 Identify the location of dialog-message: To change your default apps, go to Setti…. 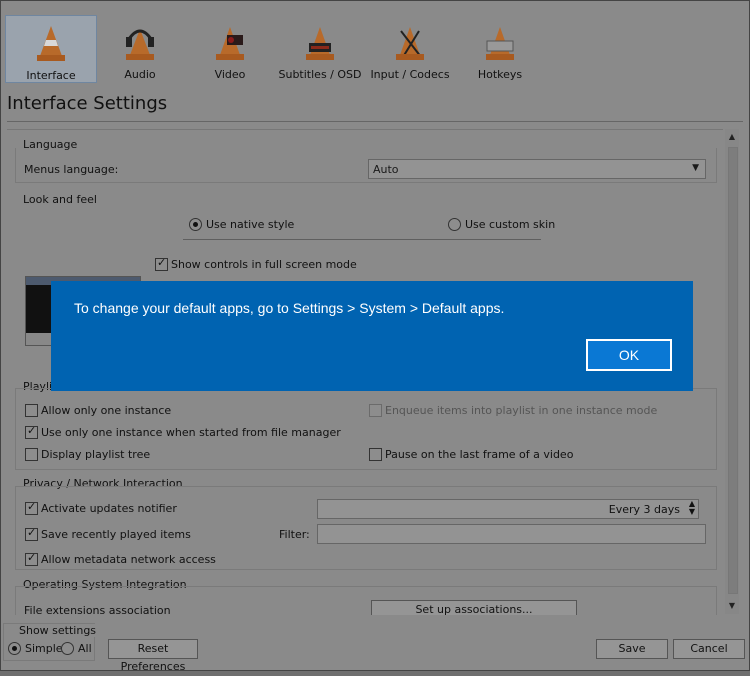
(289, 308).